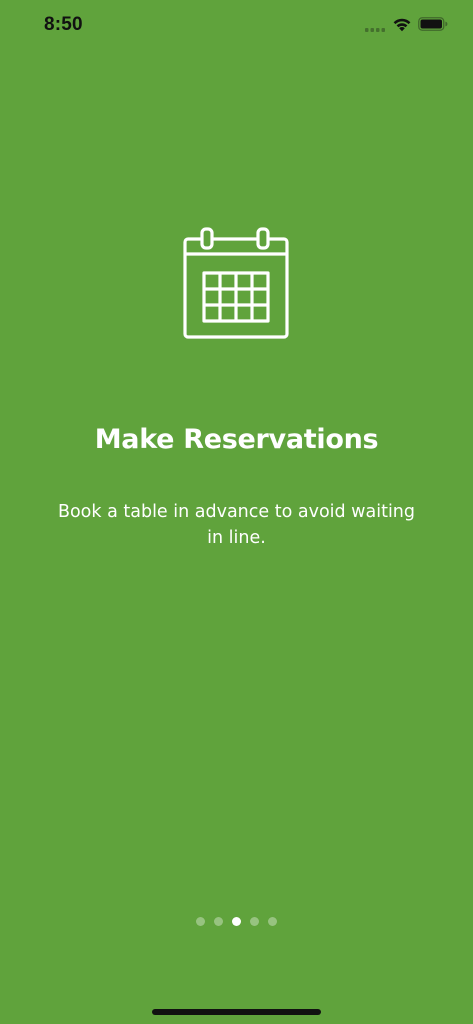  What do you see at coordinates (236, 283) in the screenshot?
I see `calendar-icon` at bounding box center [236, 283].